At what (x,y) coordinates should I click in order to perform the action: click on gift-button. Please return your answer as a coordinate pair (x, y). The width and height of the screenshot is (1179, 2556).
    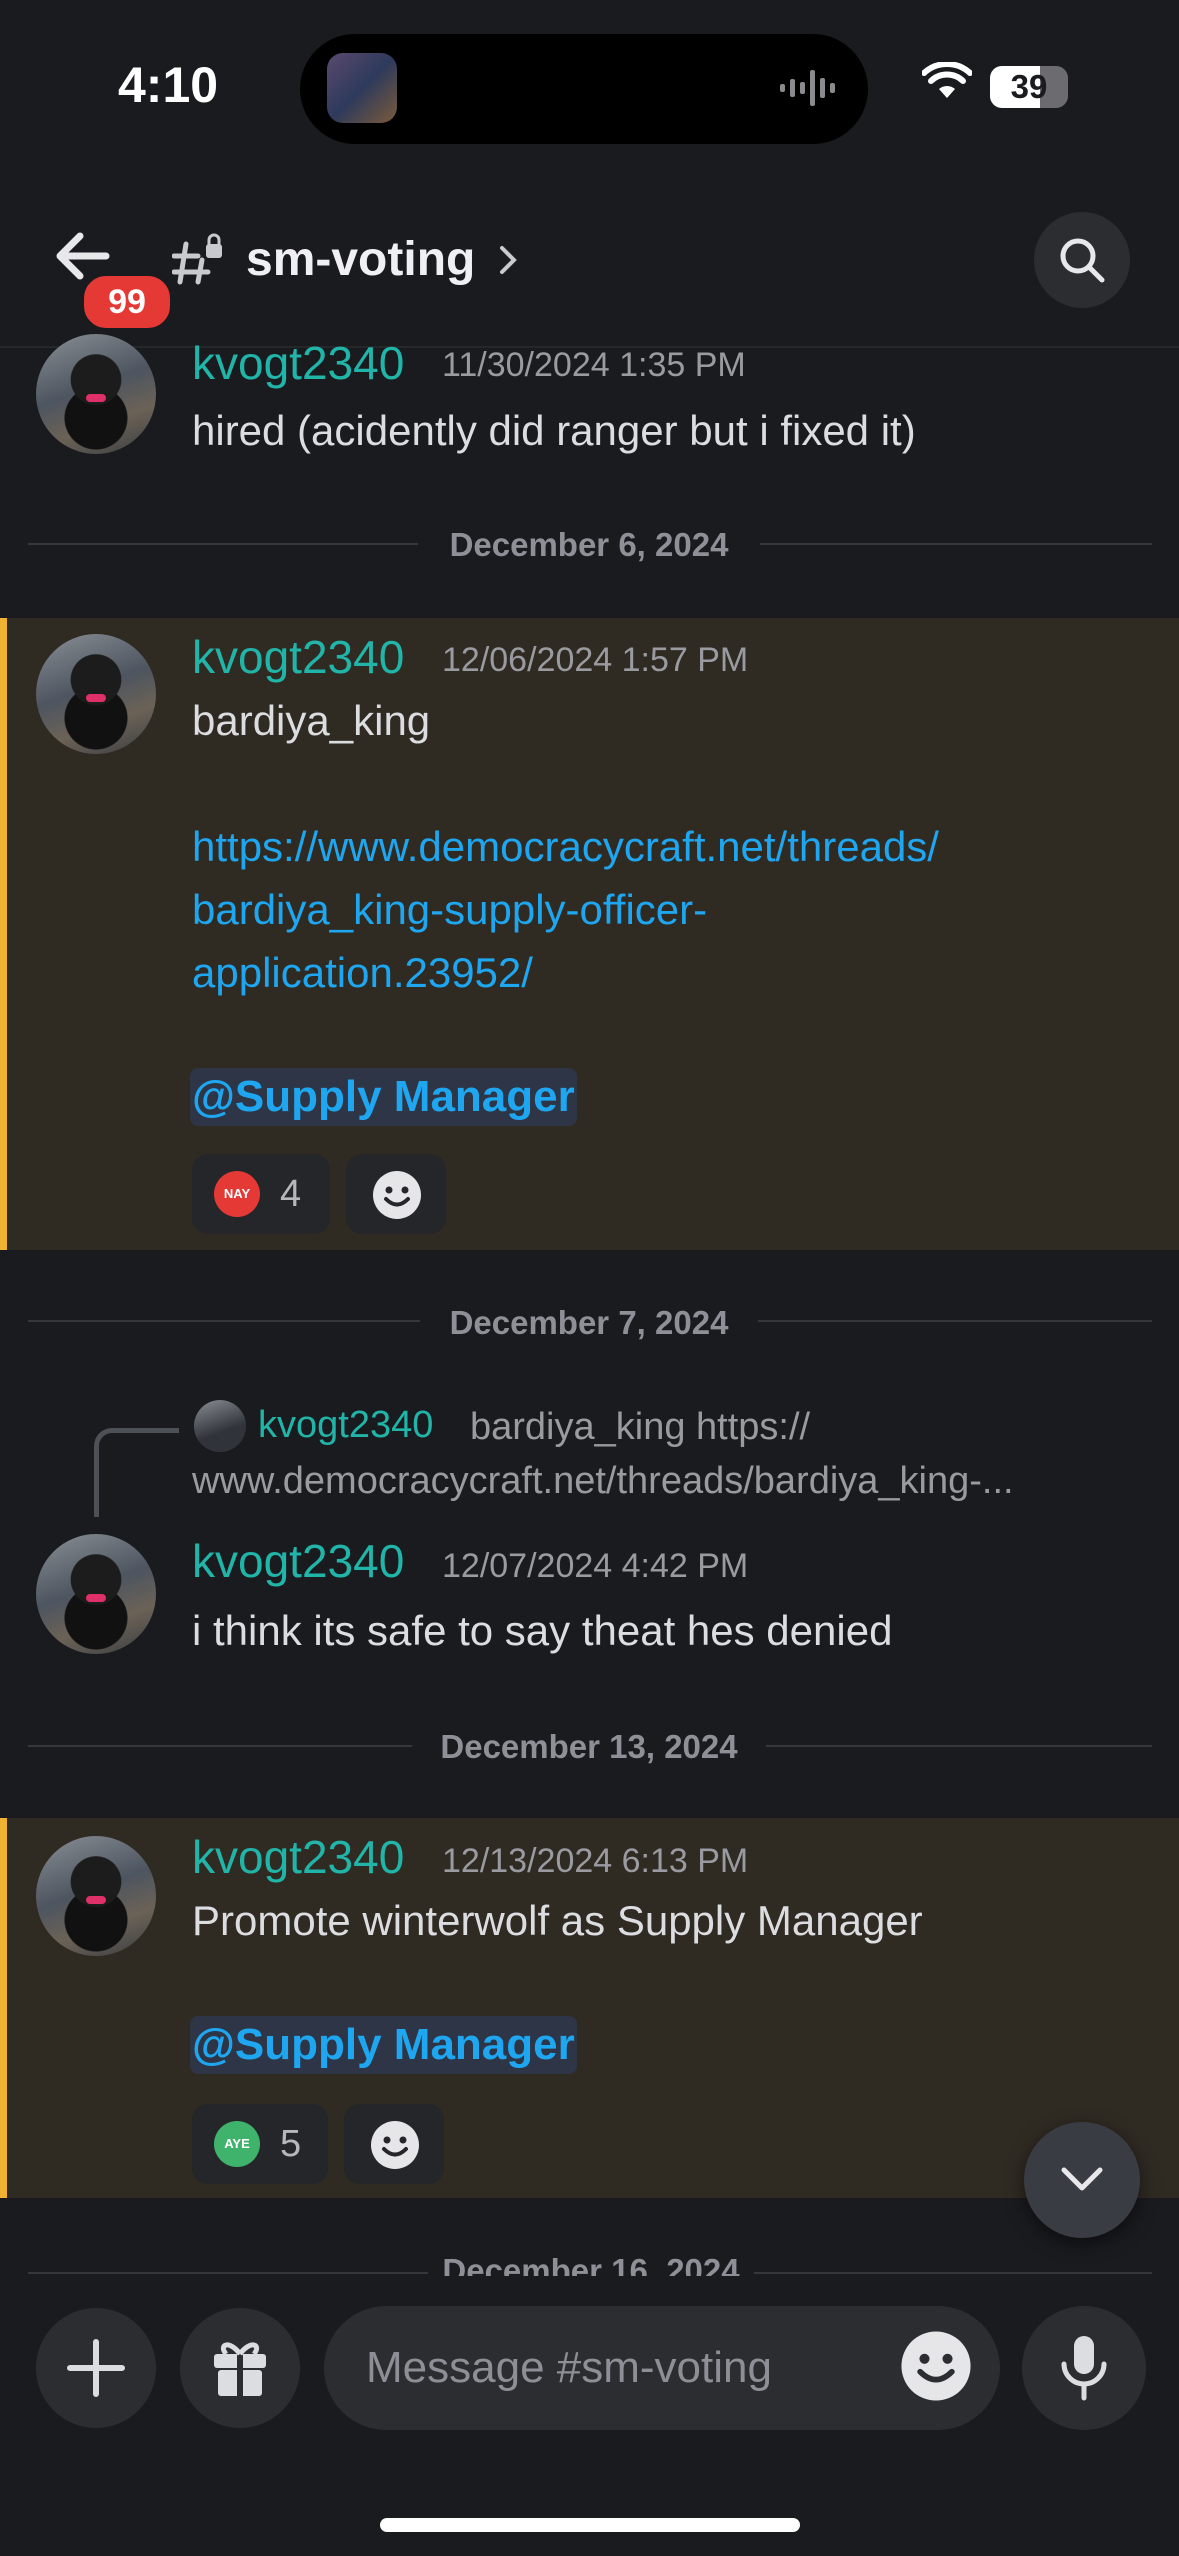
    Looking at the image, I should click on (240, 2368).